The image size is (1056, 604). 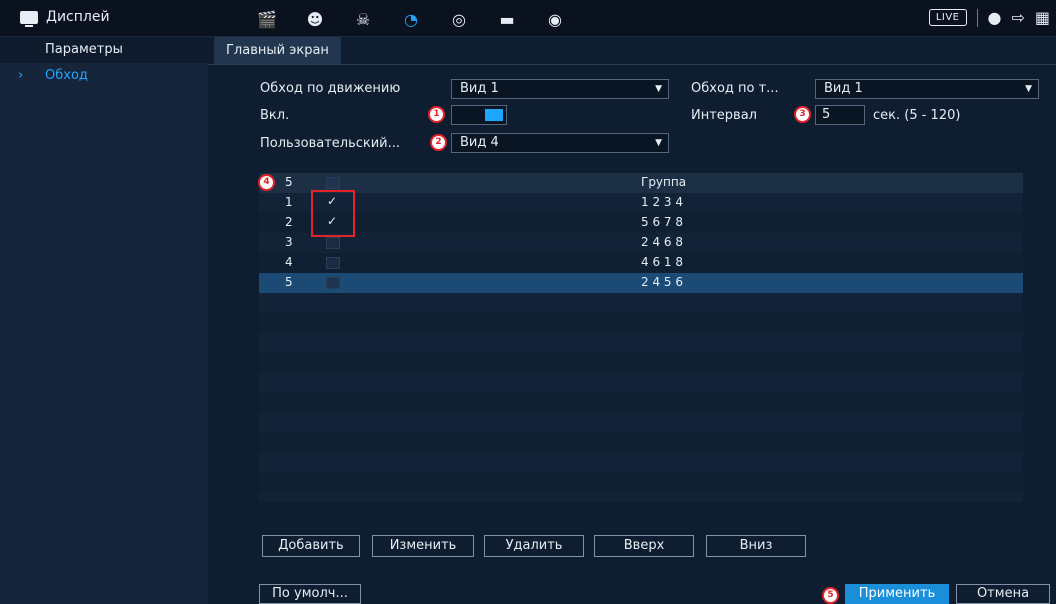 What do you see at coordinates (662, 282) in the screenshot?
I see `row-group: 2 4 5 6` at bounding box center [662, 282].